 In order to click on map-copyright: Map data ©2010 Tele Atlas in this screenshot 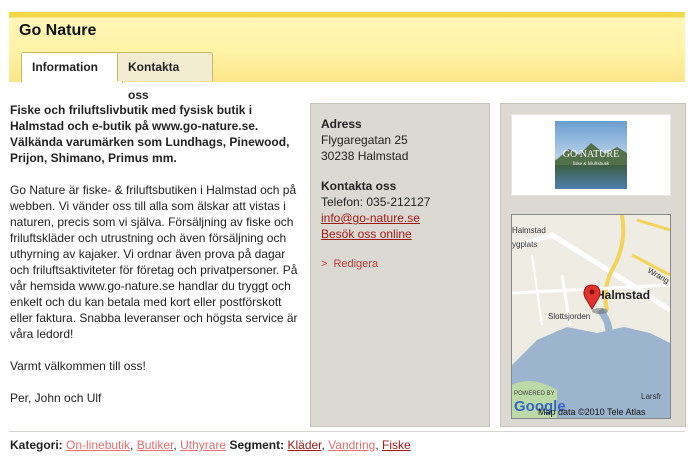, I will do `click(592, 412)`.